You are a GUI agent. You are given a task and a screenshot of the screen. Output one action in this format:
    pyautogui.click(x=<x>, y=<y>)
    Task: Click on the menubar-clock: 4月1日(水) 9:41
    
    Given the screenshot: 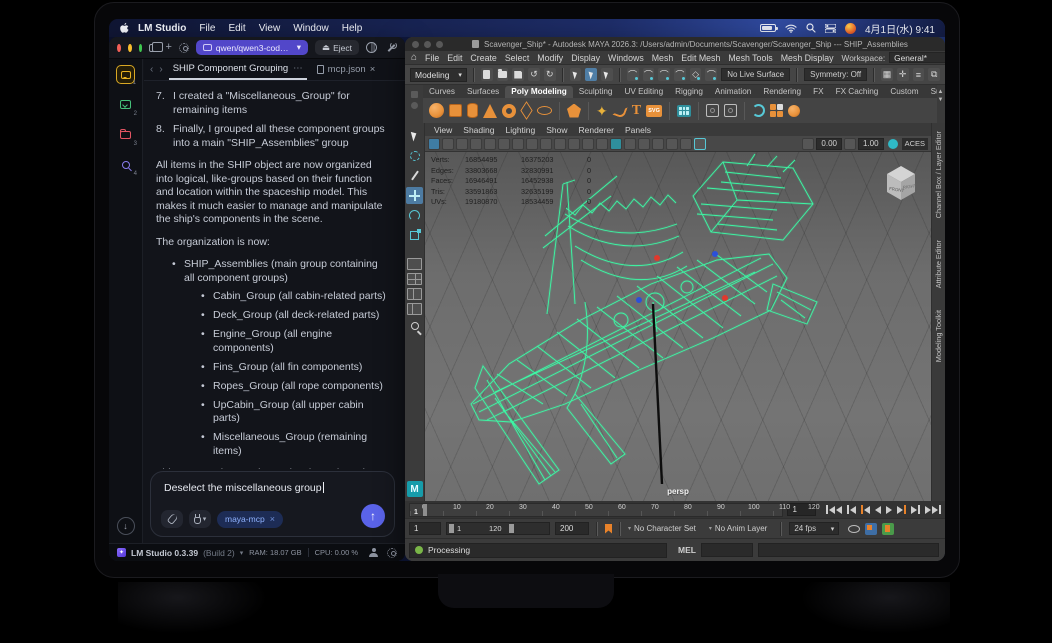 What is the action you would take?
    pyautogui.click(x=900, y=28)
    